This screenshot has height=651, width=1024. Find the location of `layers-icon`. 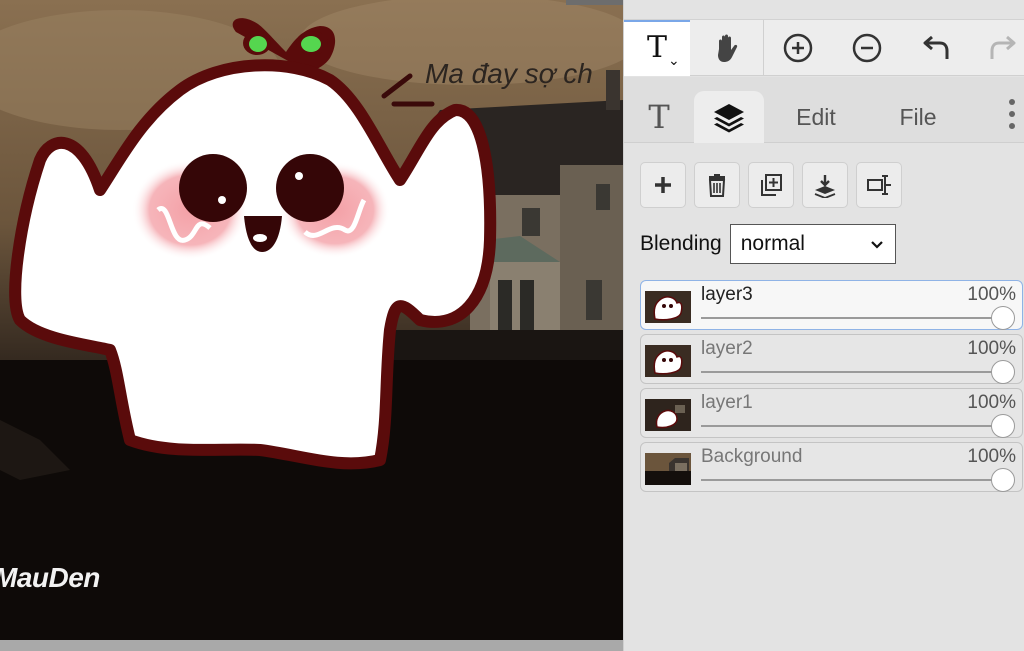

layers-icon is located at coordinates (729, 118).